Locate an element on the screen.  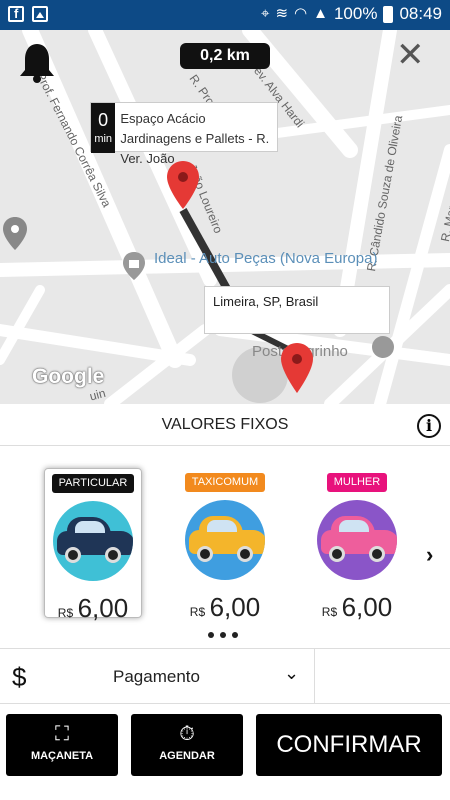
payment-row: $ Pagamento ⌄ is located at coordinates (225, 676).